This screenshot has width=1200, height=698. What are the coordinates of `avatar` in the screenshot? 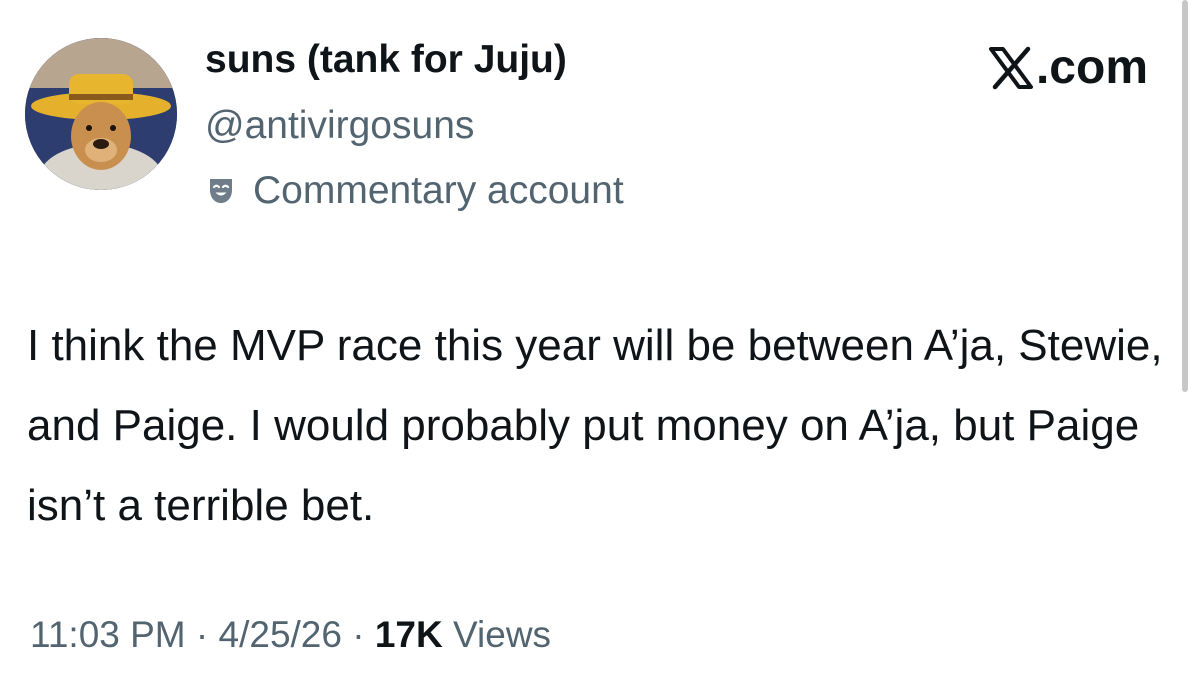 It's located at (101, 114).